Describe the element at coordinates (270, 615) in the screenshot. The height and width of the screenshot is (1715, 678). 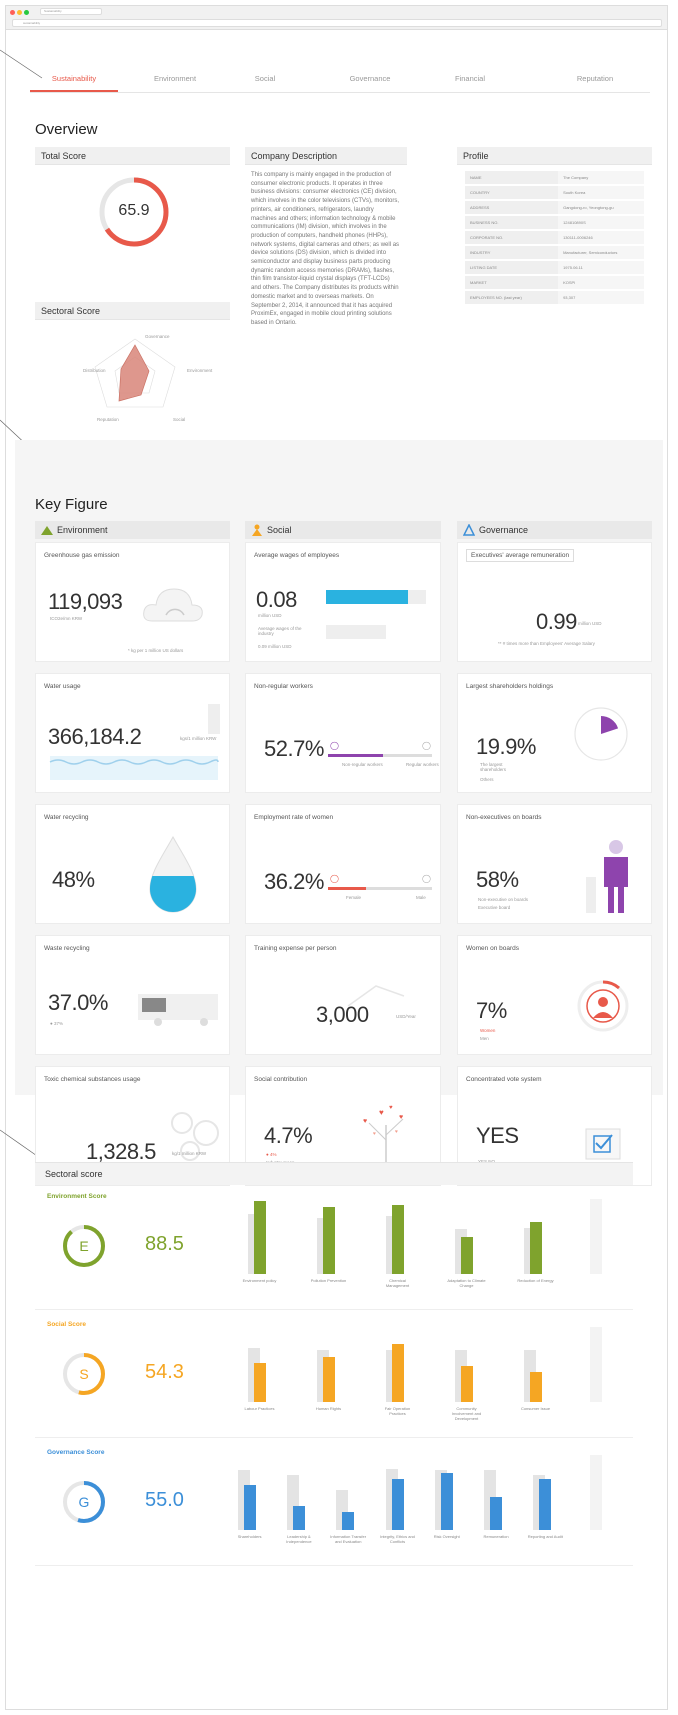
I see `wage-unit: million USD` at that location.